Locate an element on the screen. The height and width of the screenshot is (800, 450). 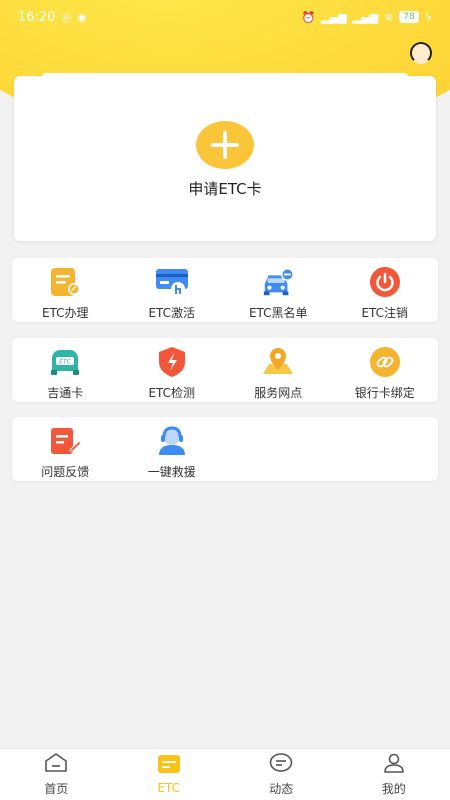
tab-mine: 我的 is located at coordinates (394, 774).